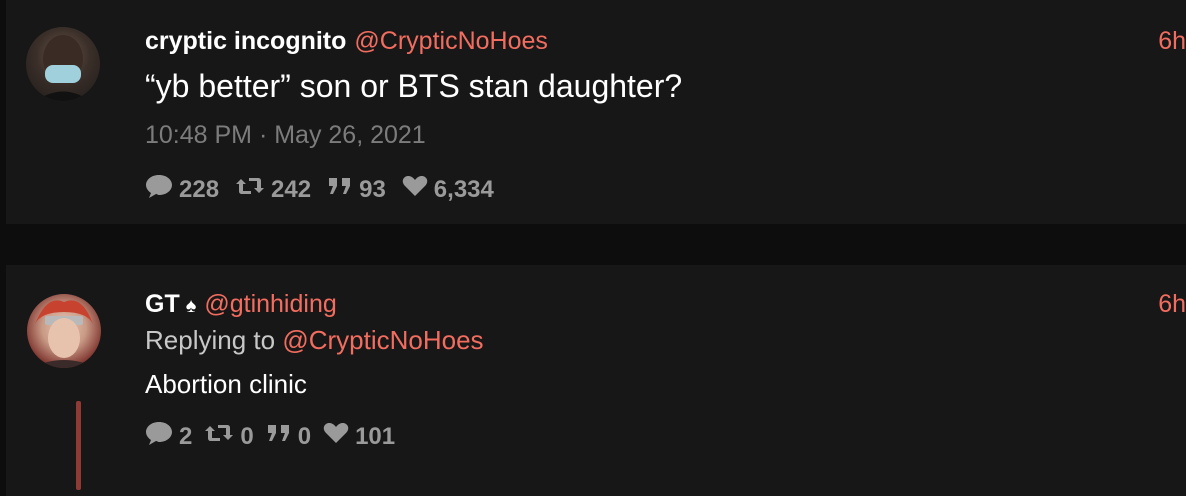  Describe the element at coordinates (372, 189) in the screenshot. I see `quote-count: 93` at that location.